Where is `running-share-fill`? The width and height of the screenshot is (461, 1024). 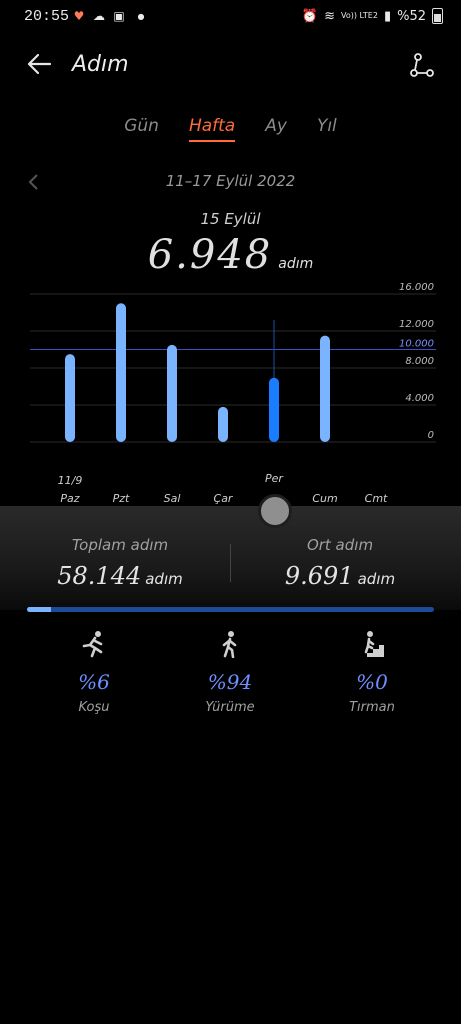
running-share-fill is located at coordinates (39, 609).